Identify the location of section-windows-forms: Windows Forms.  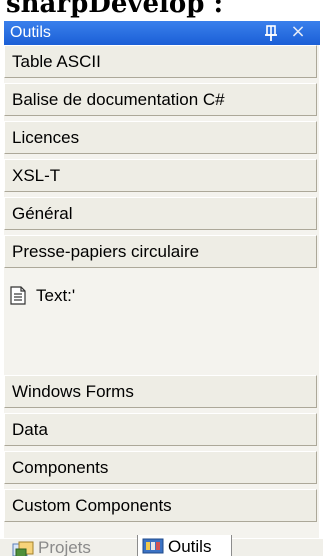
(160, 391).